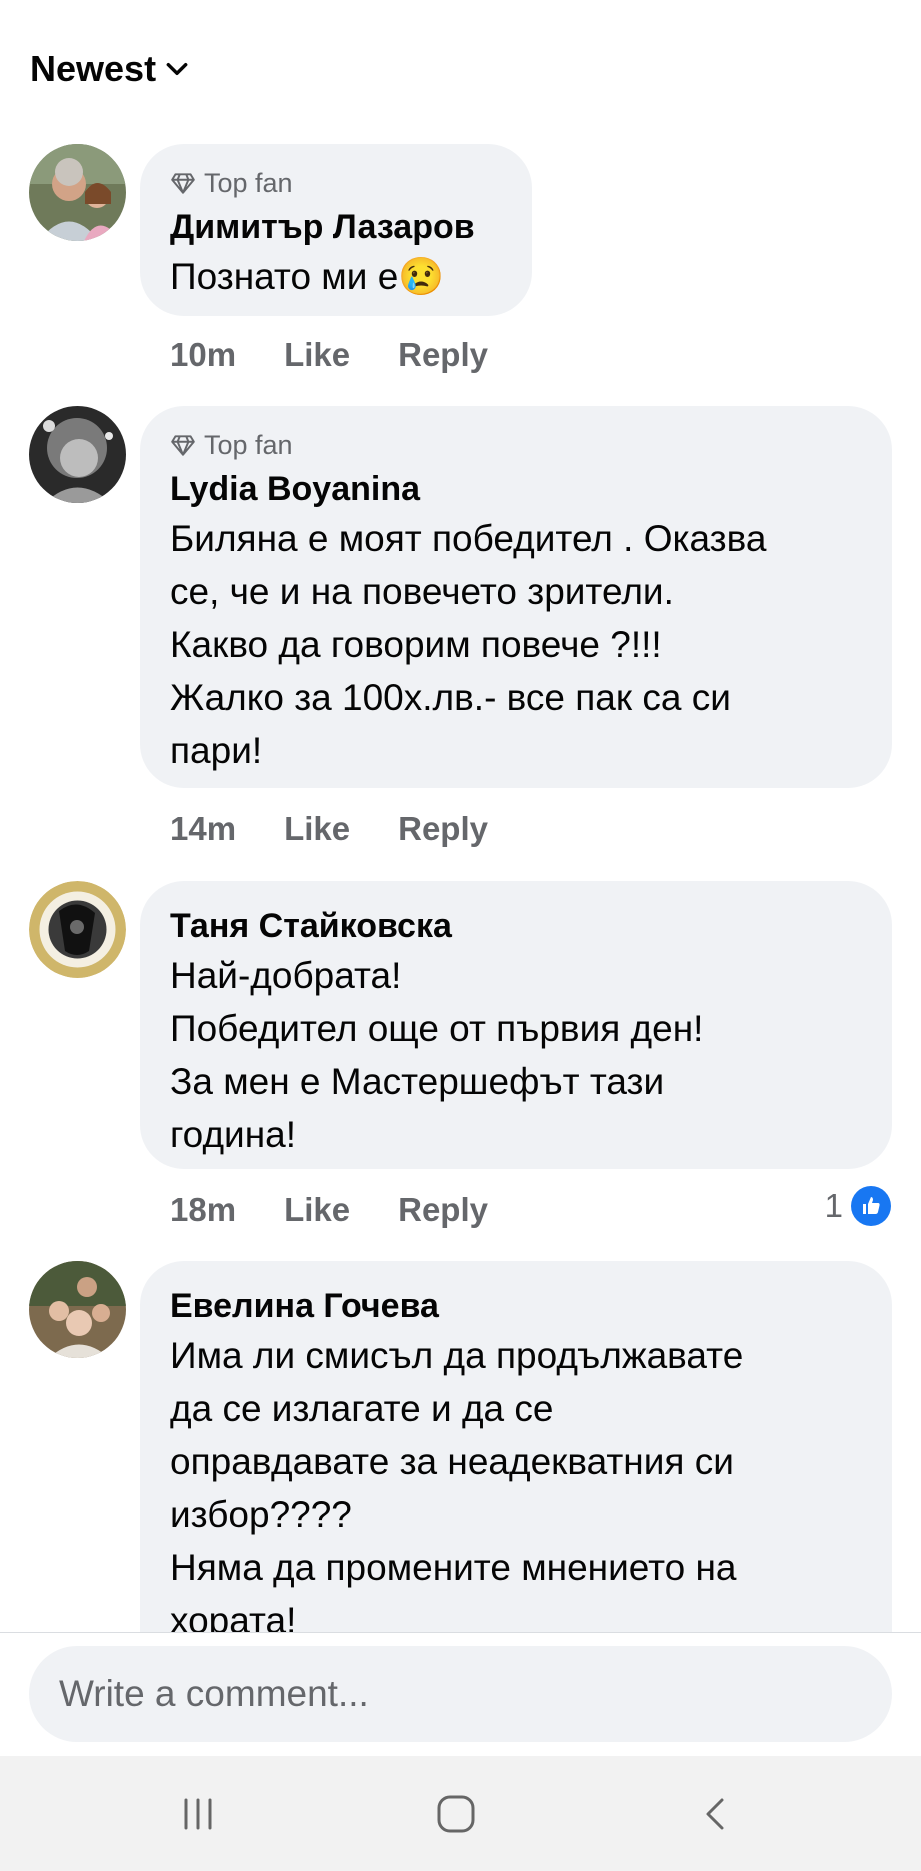 The image size is (921, 1871). I want to click on home-icon, so click(456, 1814).